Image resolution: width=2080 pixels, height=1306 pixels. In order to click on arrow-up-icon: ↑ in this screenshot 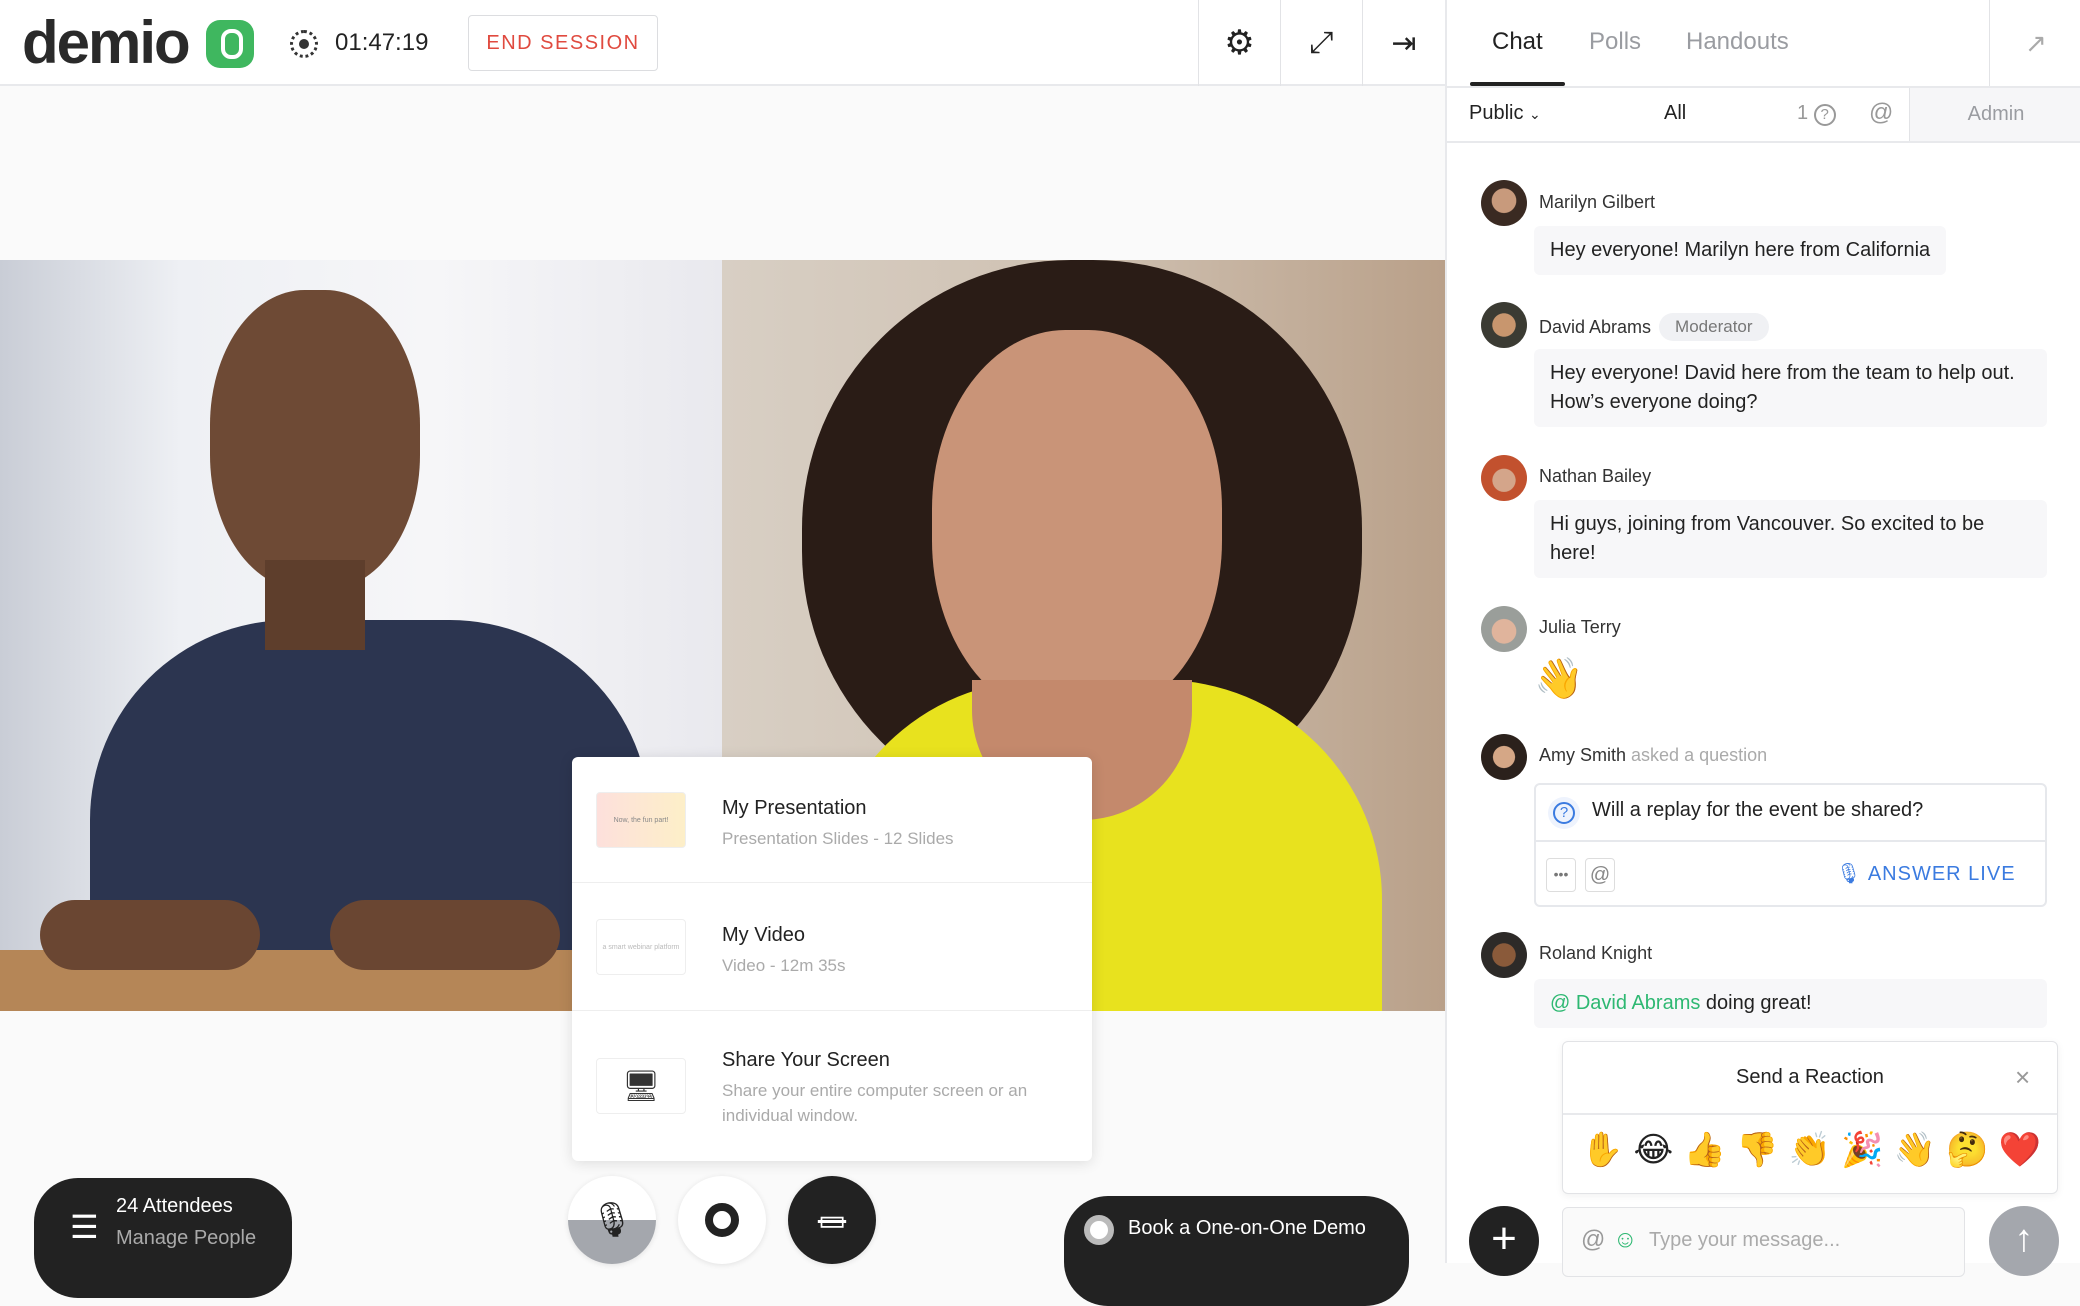, I will do `click(2024, 1239)`.